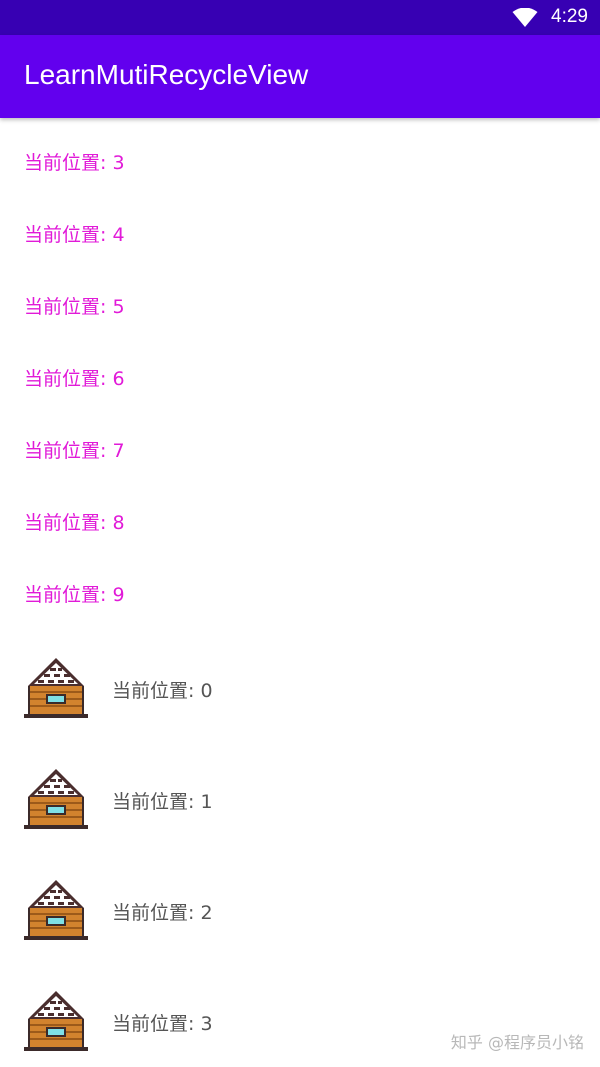 This screenshot has width=600, height=1067. I want to click on list-item-label: 当前位置: 1, so click(162, 802).